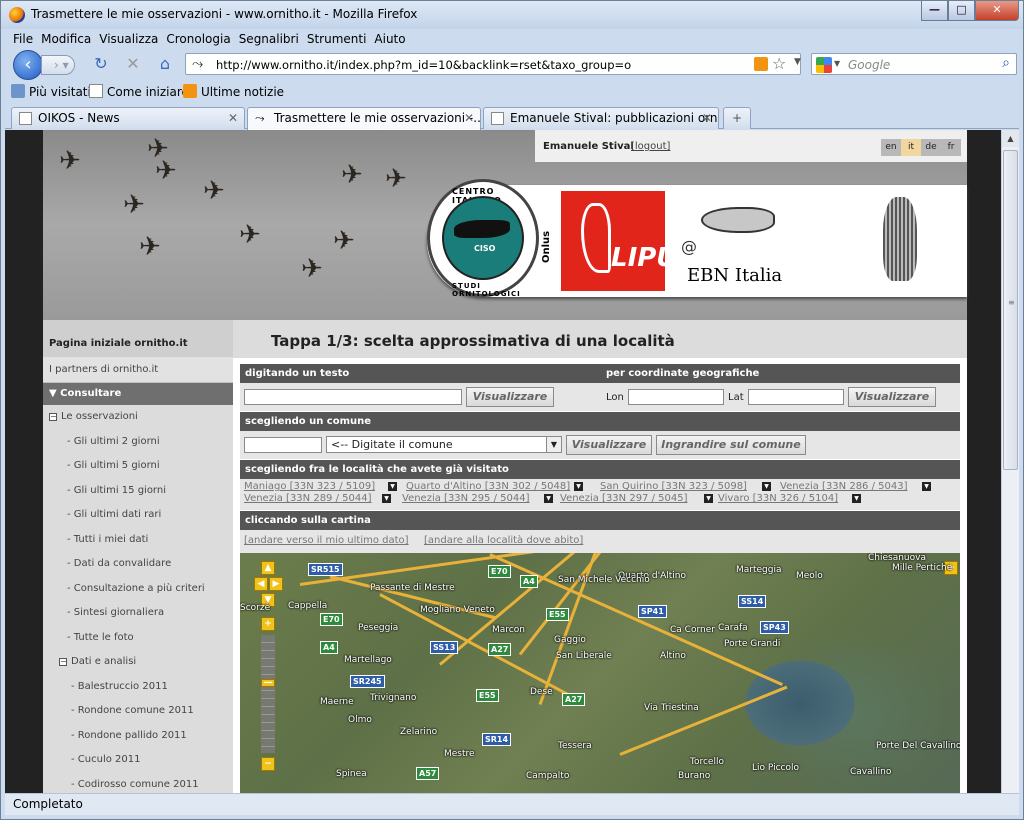 This screenshot has width=1024, height=820. What do you see at coordinates (283, 445) in the screenshot?
I see `comune-input` at bounding box center [283, 445].